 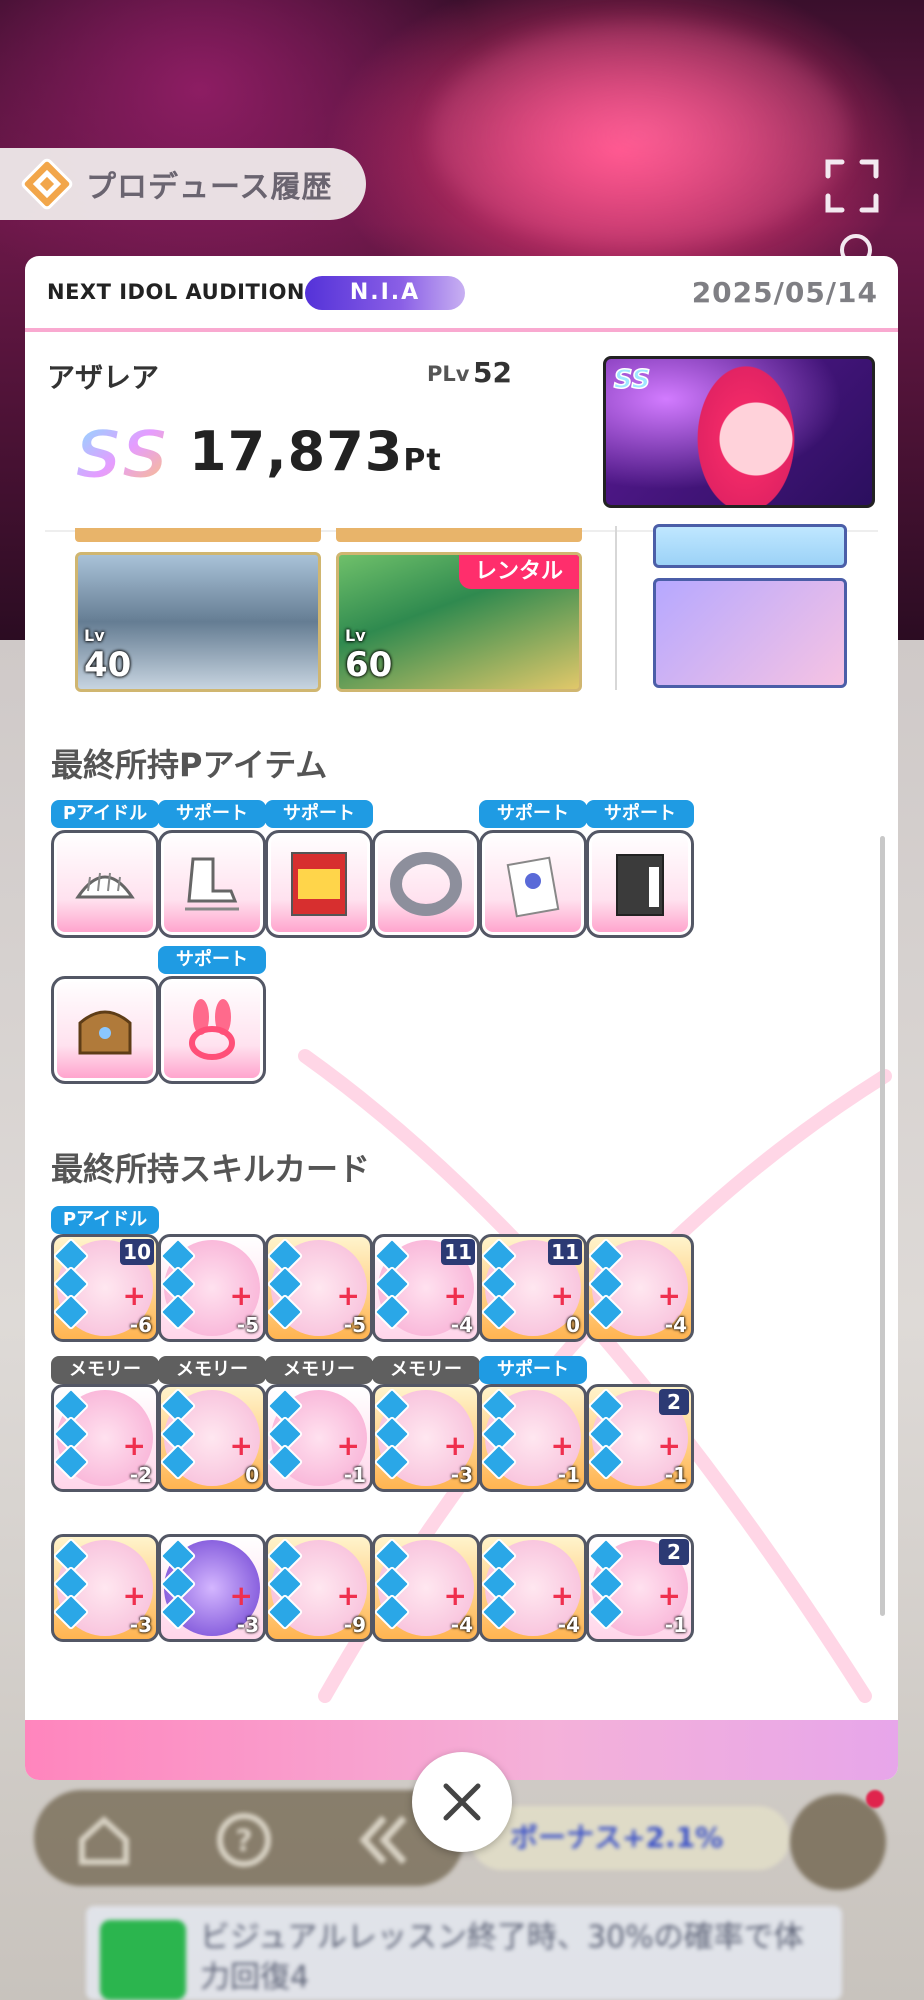 I want to click on level-value: 60, so click(x=369, y=665).